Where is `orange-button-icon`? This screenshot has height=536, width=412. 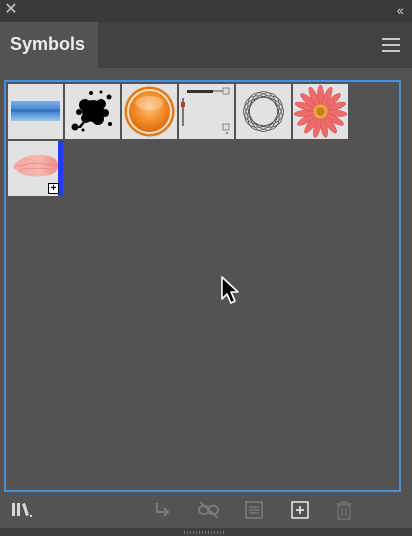 orange-button-icon is located at coordinates (149, 111).